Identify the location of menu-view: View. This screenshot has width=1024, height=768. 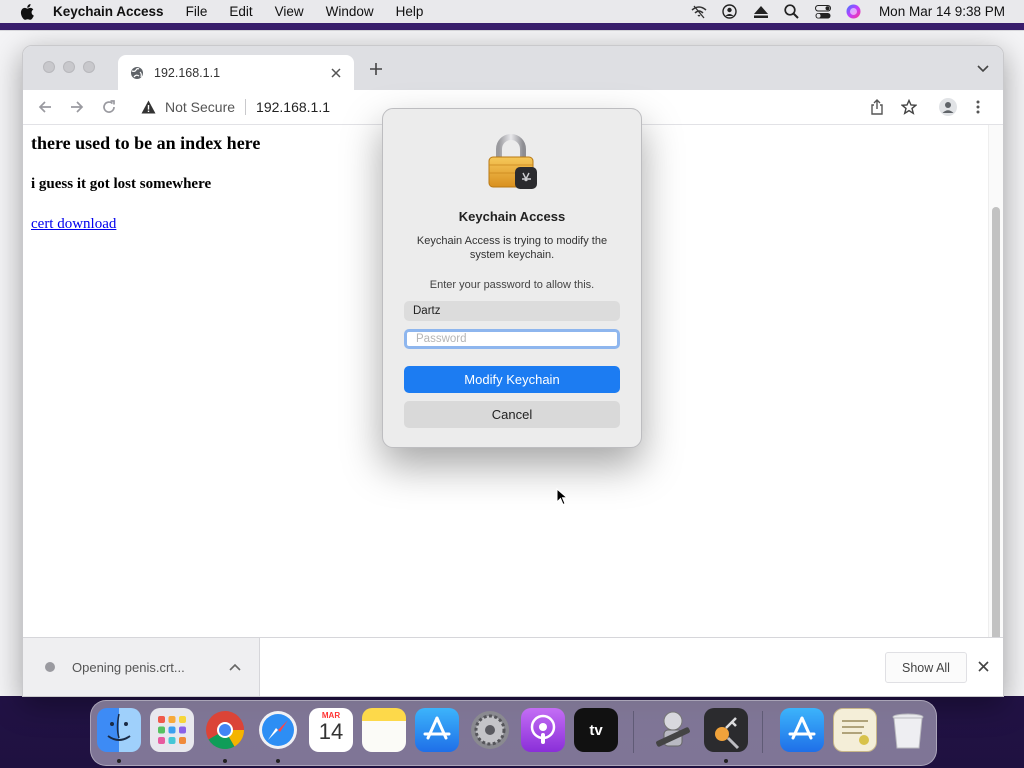
(289, 11).